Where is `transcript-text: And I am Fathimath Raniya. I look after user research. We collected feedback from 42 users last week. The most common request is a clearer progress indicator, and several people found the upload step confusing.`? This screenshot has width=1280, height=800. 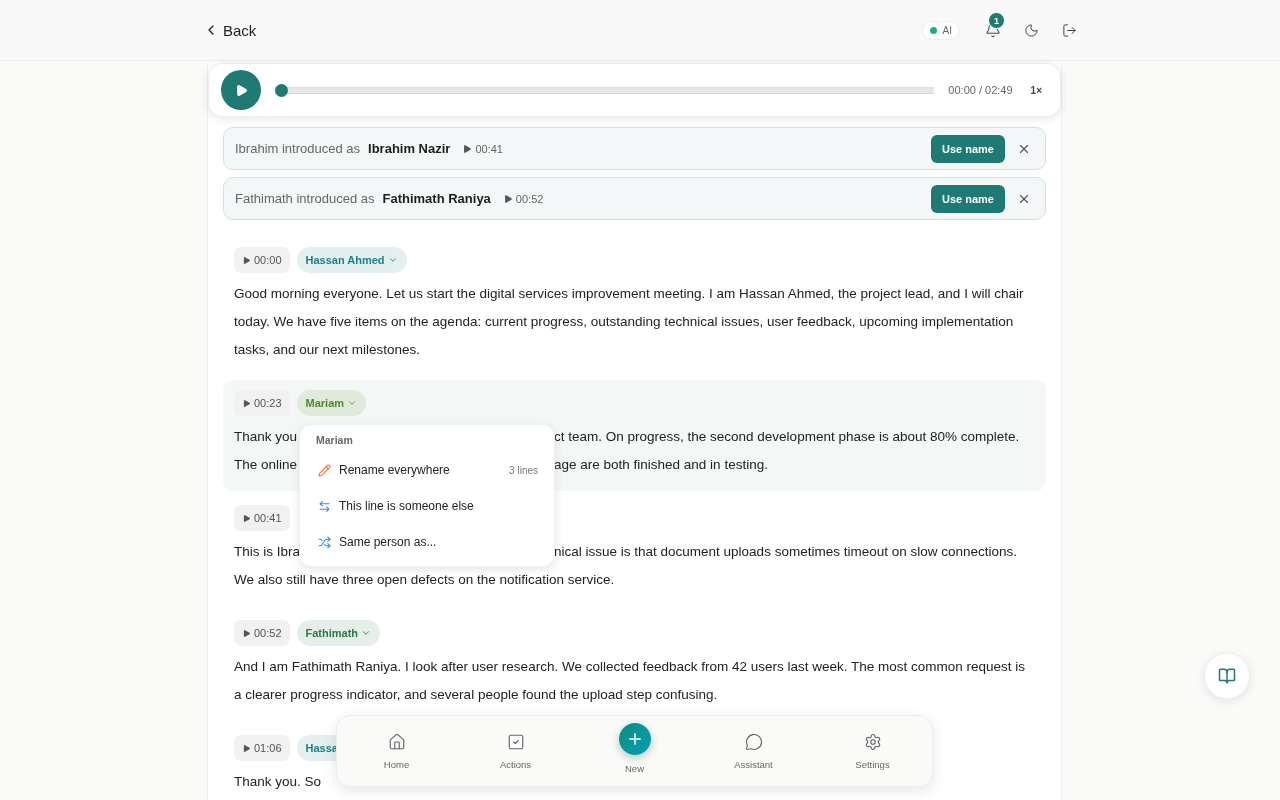 transcript-text: And I am Fathimath Raniya. I look after user research. We collected feedback from 42 users last week. The most common request is a clearer progress indicator, and several people found the upload step confusing. is located at coordinates (630, 681).